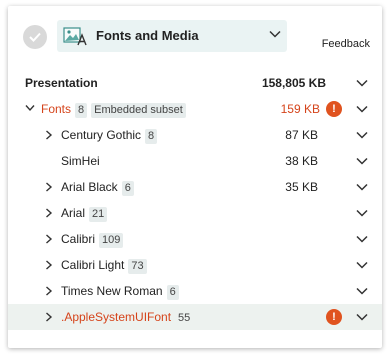 Image resolution: width=391 pixels, height=355 pixels. Describe the element at coordinates (61, 83) in the screenshot. I see `presentation-label: Presentation` at that location.